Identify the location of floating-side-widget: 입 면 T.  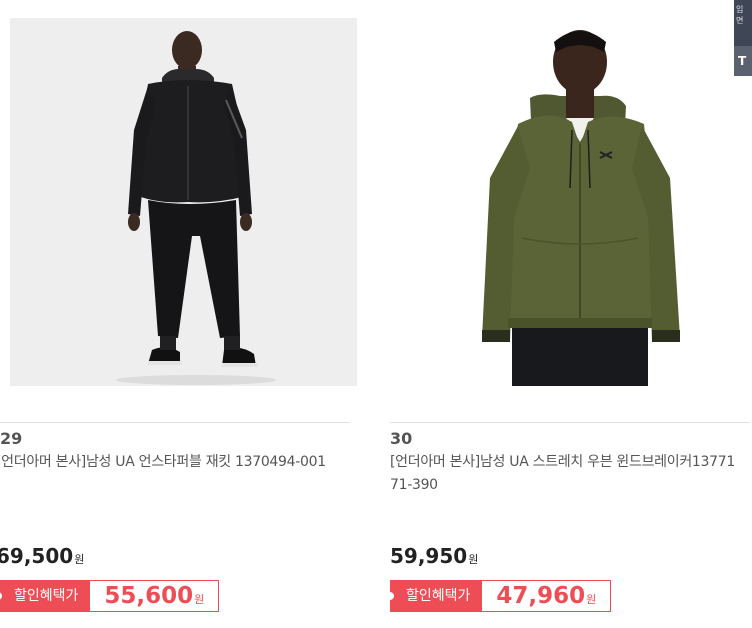
(743, 38).